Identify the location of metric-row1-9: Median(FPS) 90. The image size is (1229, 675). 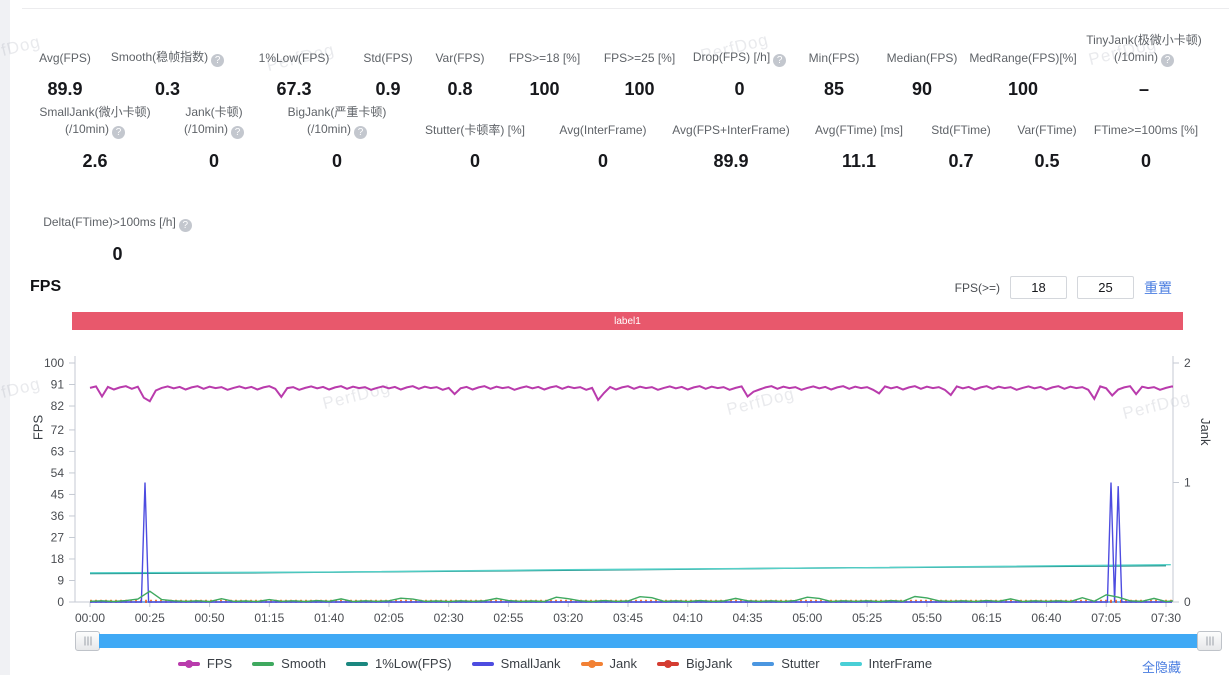
(922, 66).